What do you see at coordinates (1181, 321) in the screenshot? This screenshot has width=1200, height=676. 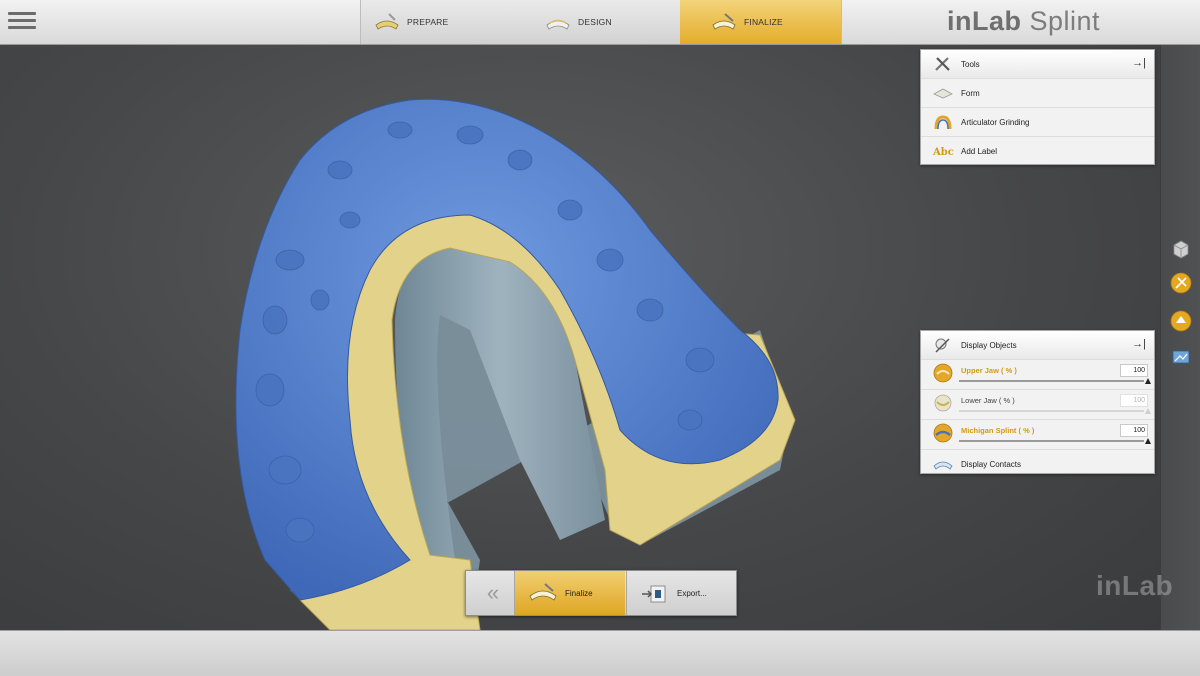 I see `display-round-icon` at bounding box center [1181, 321].